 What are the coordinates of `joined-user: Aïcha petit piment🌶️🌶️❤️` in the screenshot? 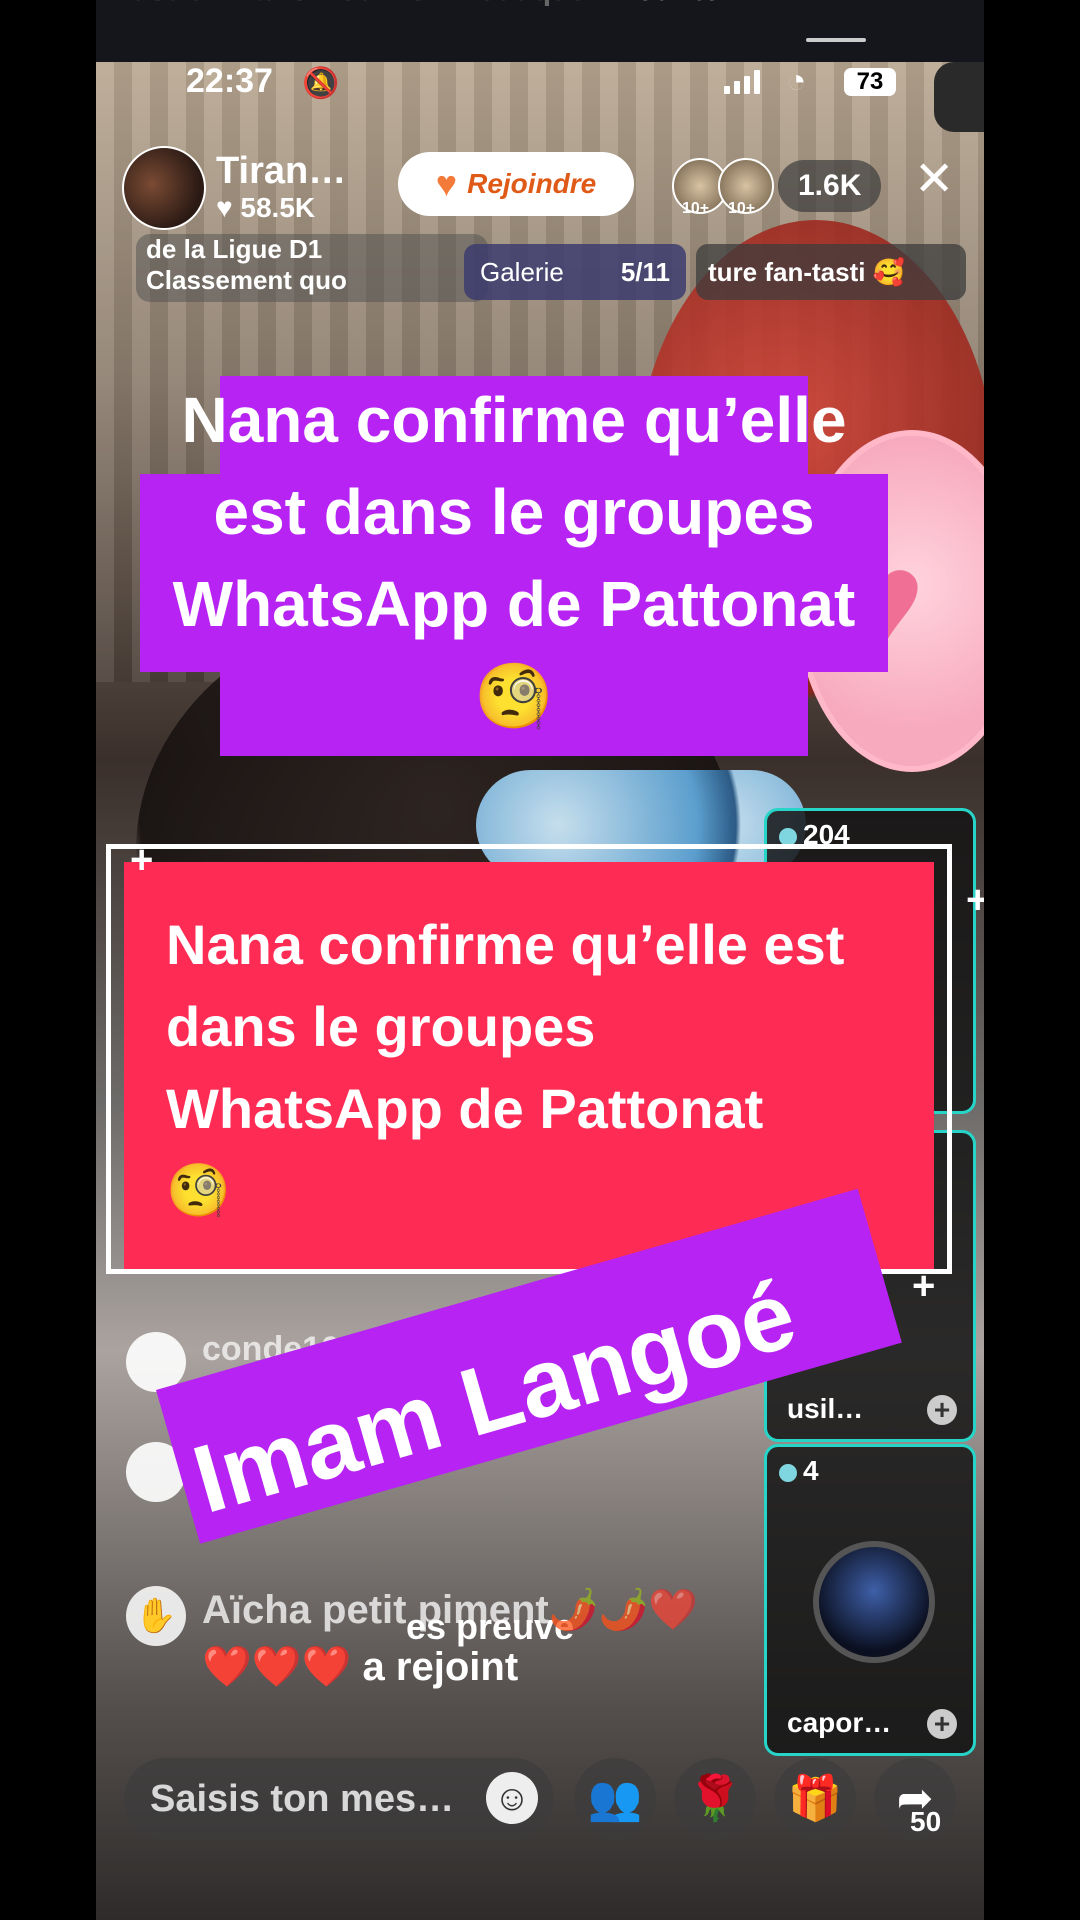 It's located at (446, 1609).